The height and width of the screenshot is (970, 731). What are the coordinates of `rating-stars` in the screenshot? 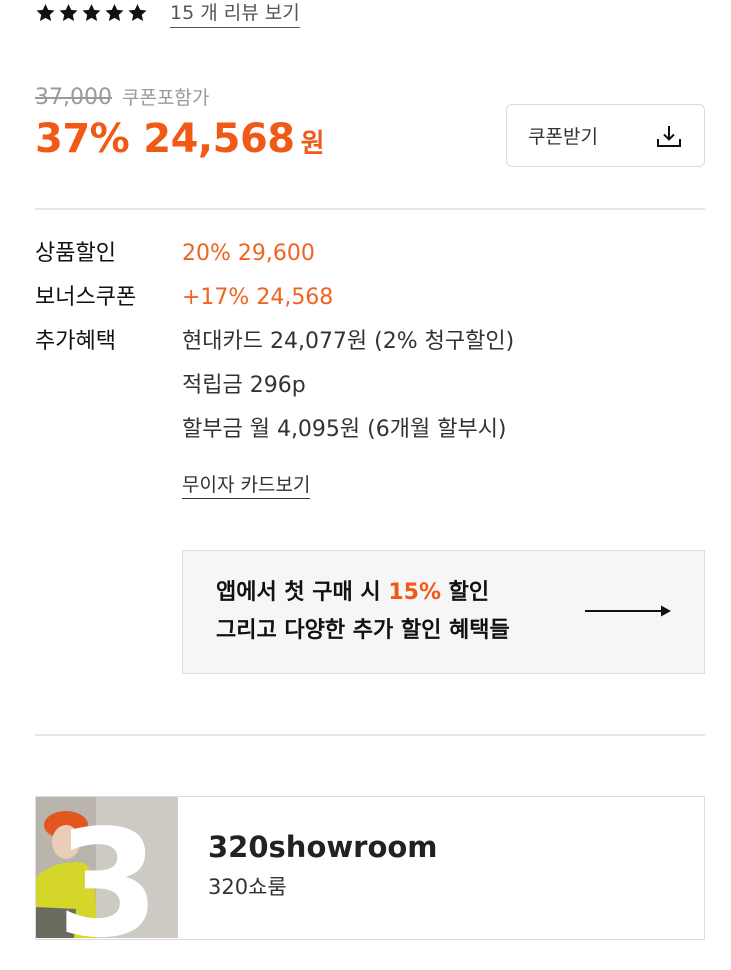 It's located at (91, 13).